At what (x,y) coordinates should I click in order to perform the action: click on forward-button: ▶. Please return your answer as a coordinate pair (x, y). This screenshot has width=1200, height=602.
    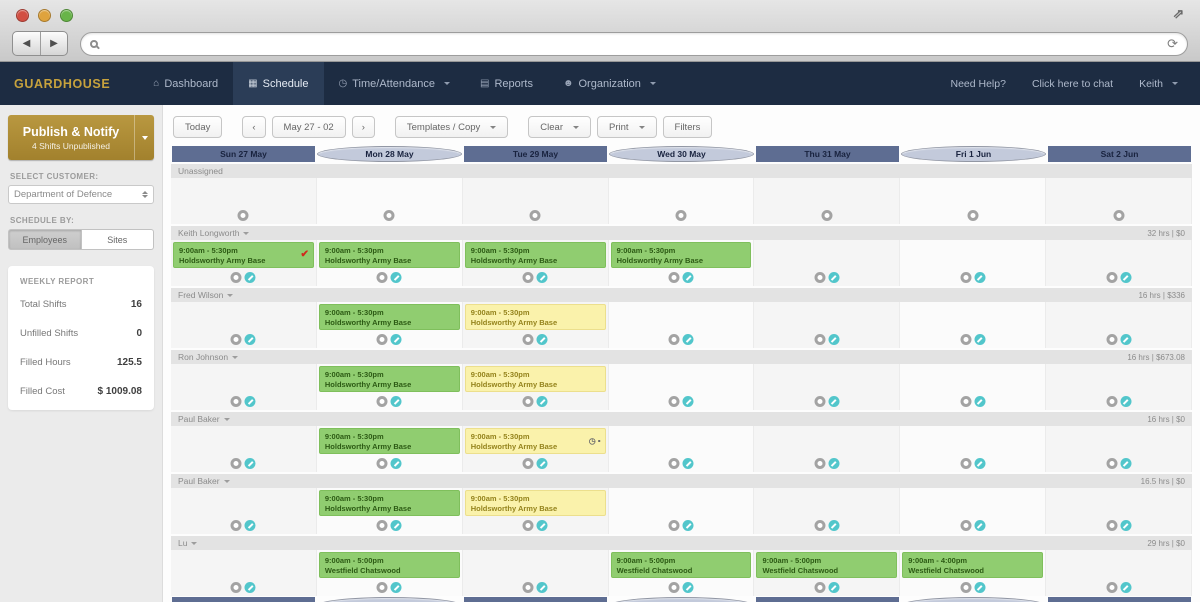
    Looking at the image, I should click on (53, 43).